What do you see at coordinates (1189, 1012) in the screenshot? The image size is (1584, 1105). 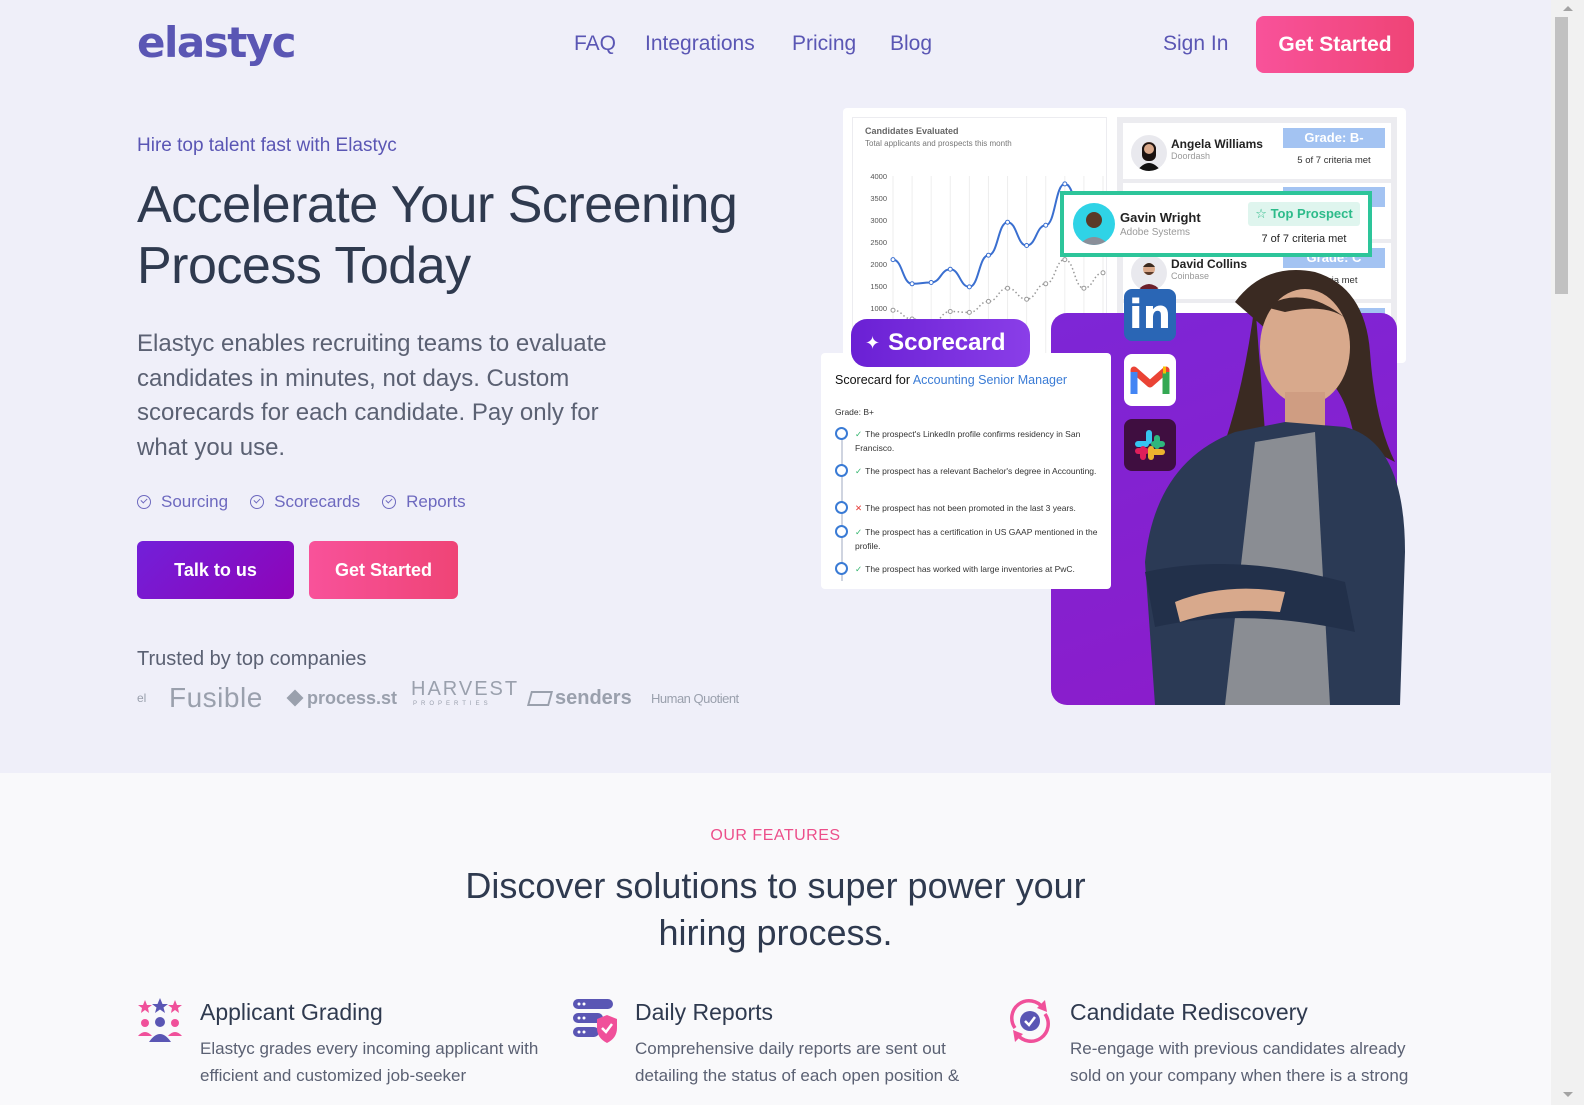 I see `feature-title: Candidate Rediscovery` at bounding box center [1189, 1012].